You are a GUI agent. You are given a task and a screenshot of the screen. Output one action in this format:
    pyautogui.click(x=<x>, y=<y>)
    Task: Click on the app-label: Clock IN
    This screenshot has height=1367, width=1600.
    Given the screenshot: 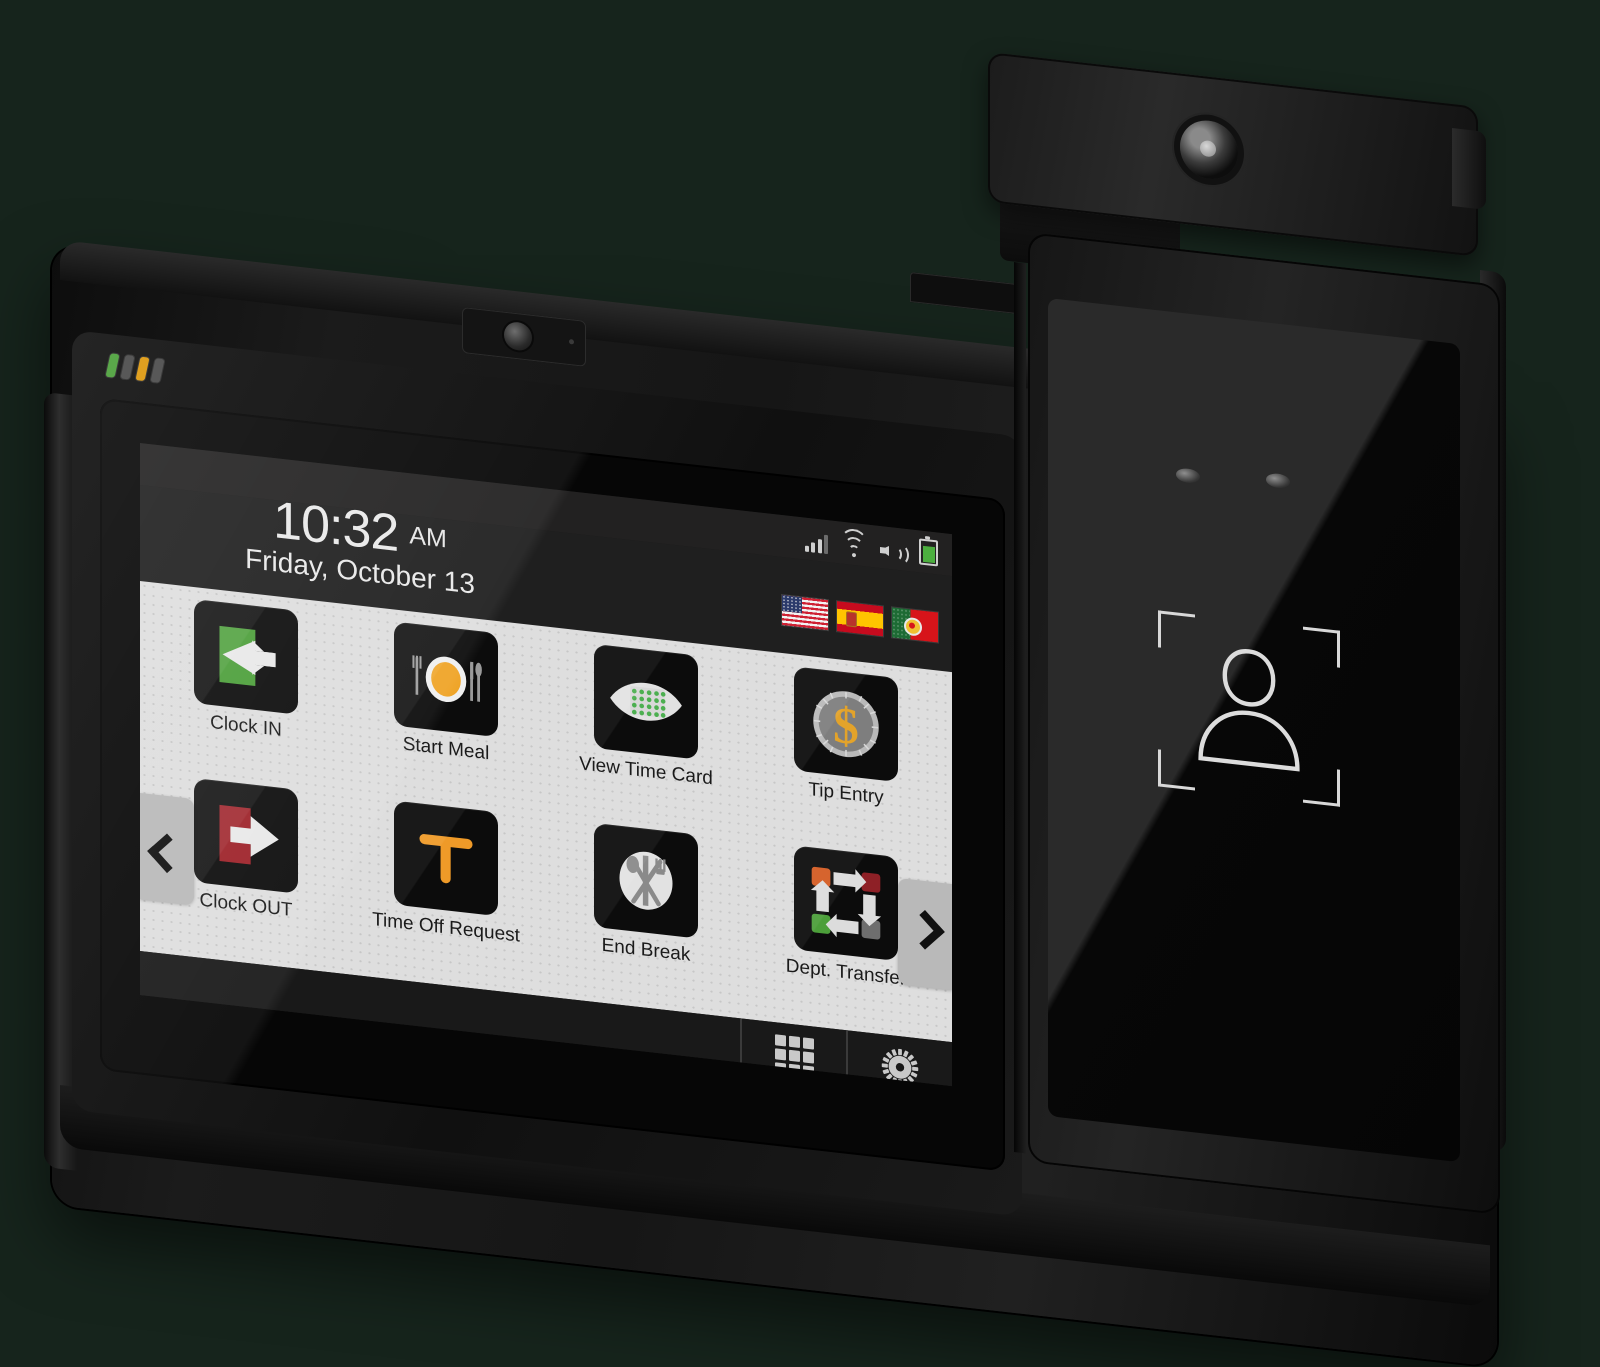 What is the action you would take?
    pyautogui.click(x=246, y=726)
    